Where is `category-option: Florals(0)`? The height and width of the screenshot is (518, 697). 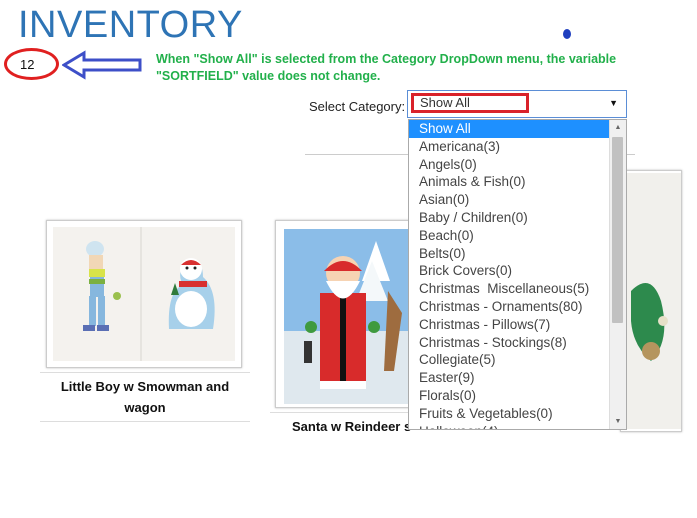
category-option: Florals(0) is located at coordinates (509, 396).